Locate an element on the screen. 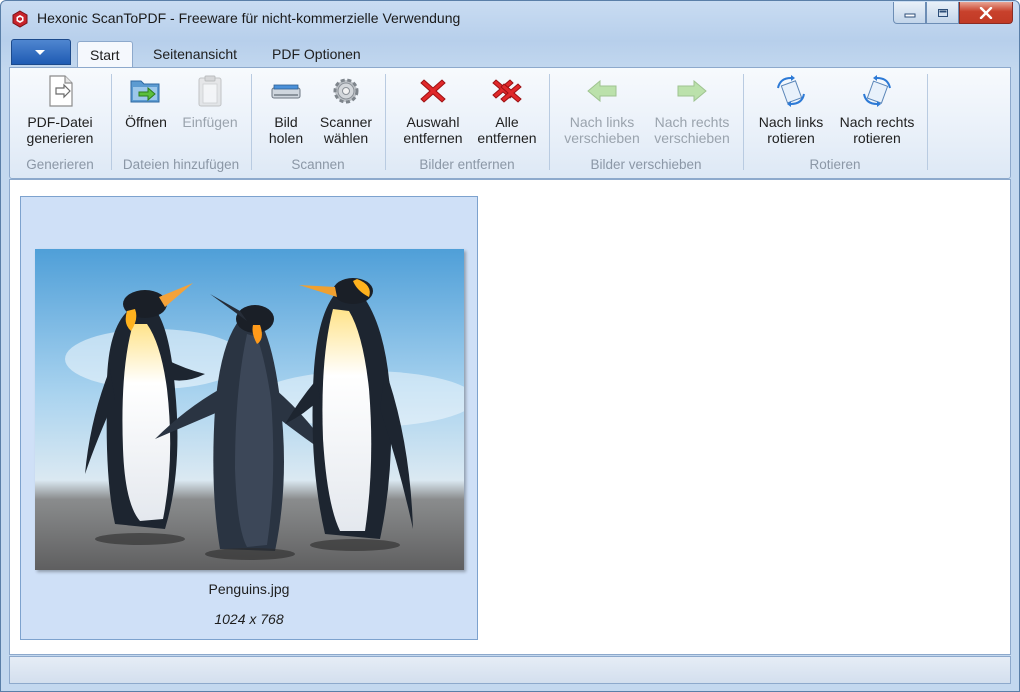 The width and height of the screenshot is (1020, 692). select-scanner-button: Scanner wählen is located at coordinates (346, 110).